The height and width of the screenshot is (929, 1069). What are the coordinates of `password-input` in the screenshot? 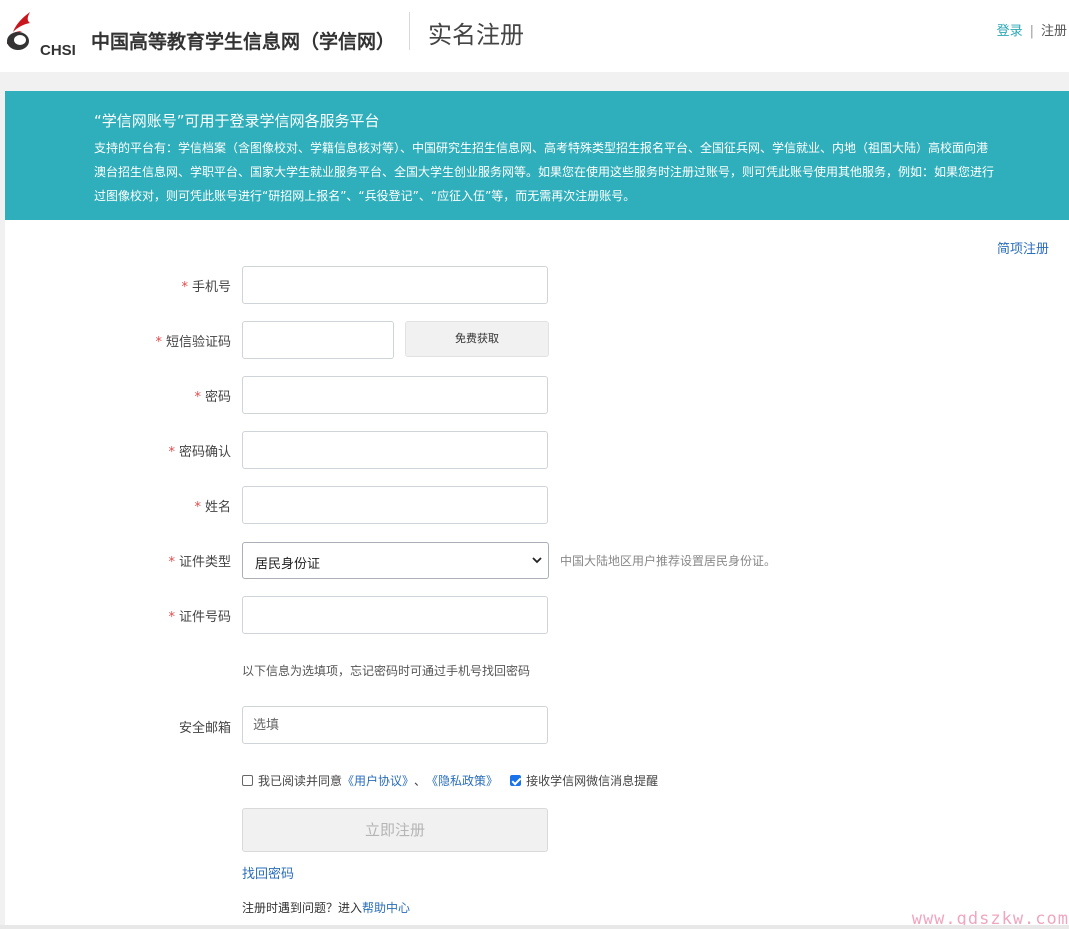 It's located at (395, 395).